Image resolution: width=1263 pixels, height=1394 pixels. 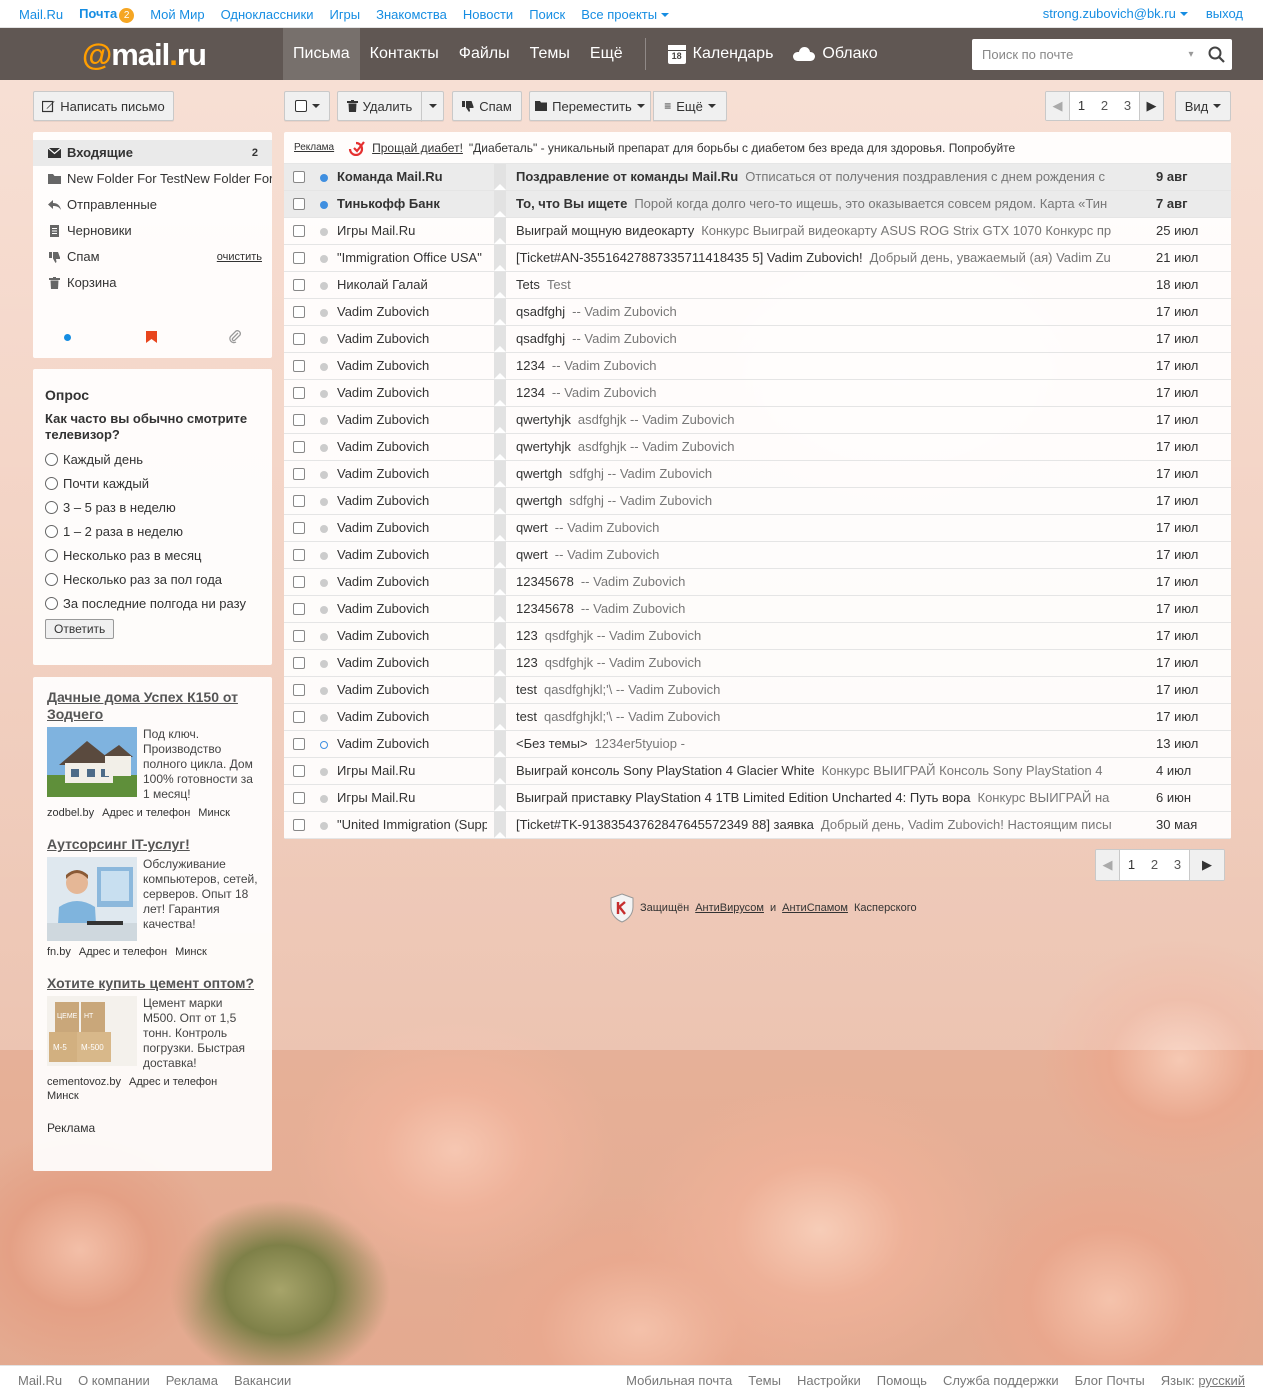 What do you see at coordinates (92, 762) in the screenshot?
I see `house-image` at bounding box center [92, 762].